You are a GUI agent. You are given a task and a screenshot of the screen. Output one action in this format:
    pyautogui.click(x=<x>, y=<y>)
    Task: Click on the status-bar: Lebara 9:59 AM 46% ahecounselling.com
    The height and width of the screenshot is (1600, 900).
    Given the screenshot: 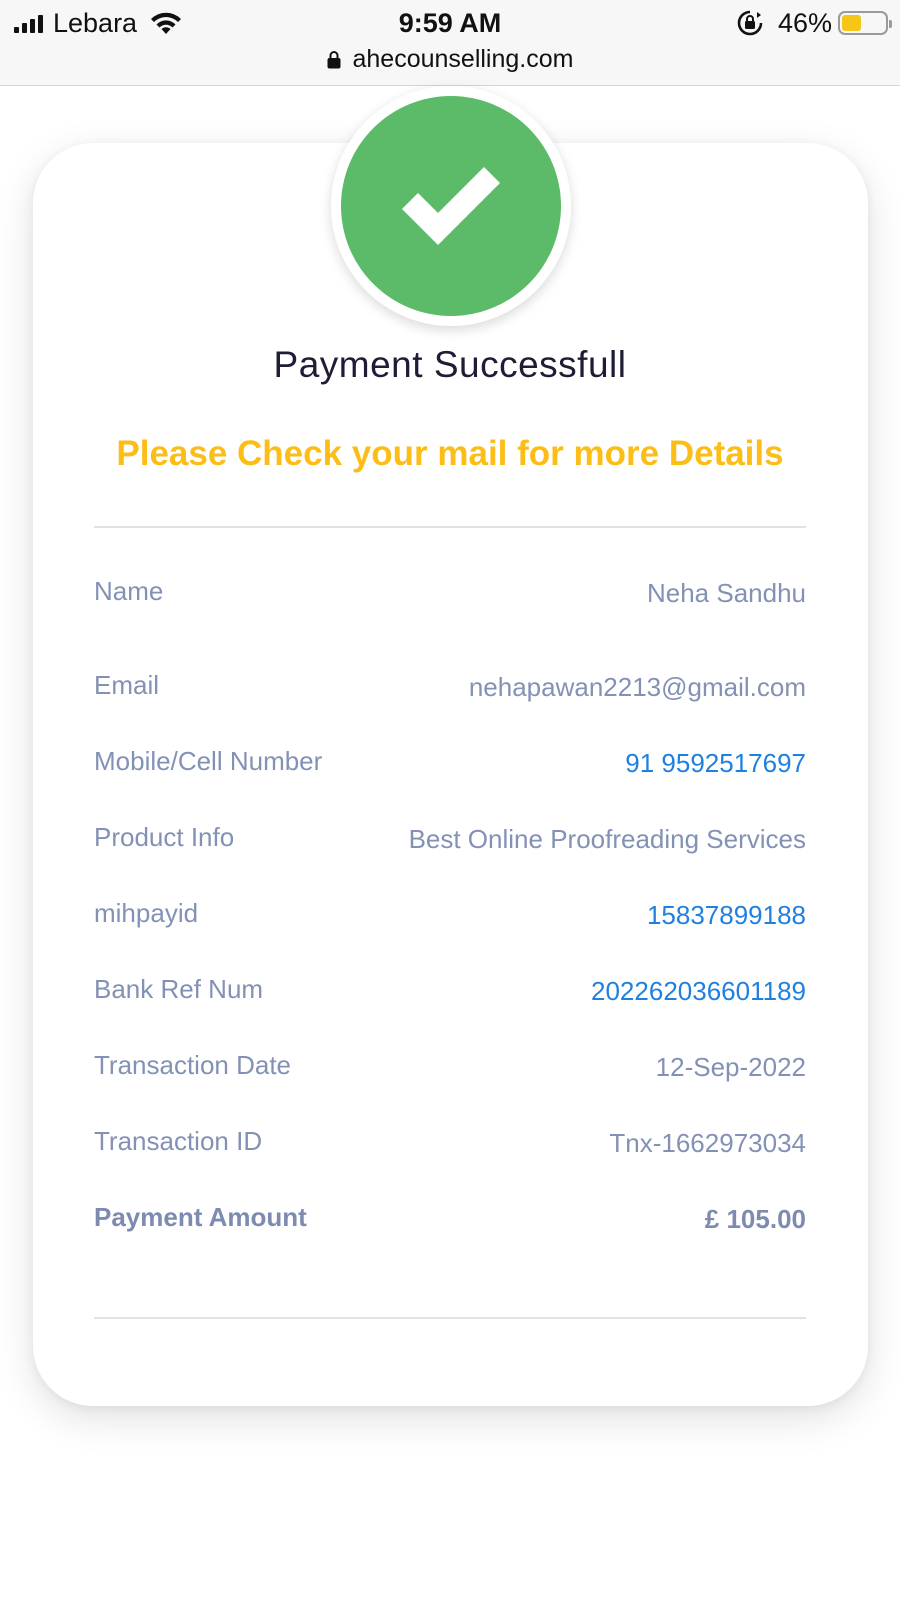 What is the action you would take?
    pyautogui.click(x=450, y=43)
    